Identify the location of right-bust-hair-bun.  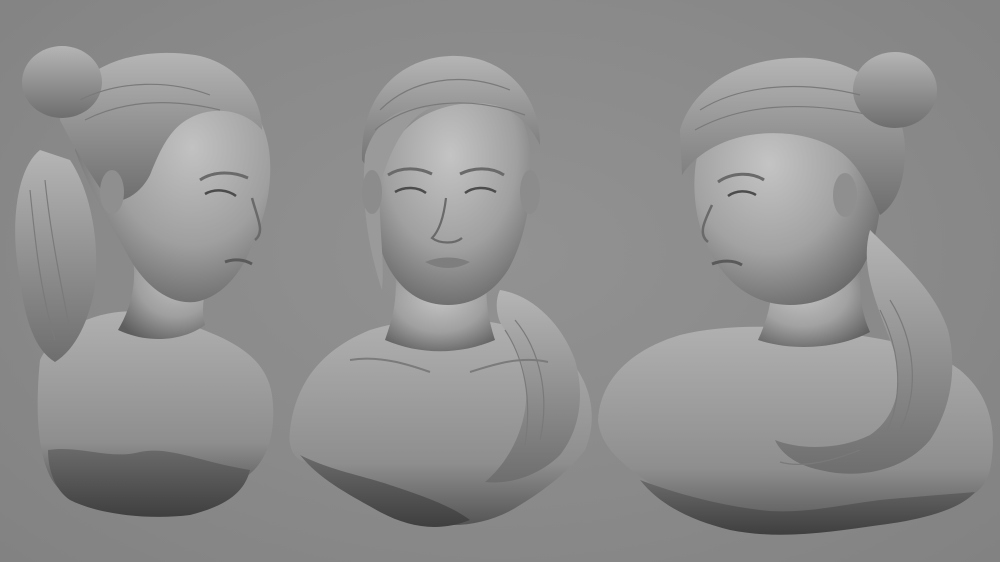
(895, 90).